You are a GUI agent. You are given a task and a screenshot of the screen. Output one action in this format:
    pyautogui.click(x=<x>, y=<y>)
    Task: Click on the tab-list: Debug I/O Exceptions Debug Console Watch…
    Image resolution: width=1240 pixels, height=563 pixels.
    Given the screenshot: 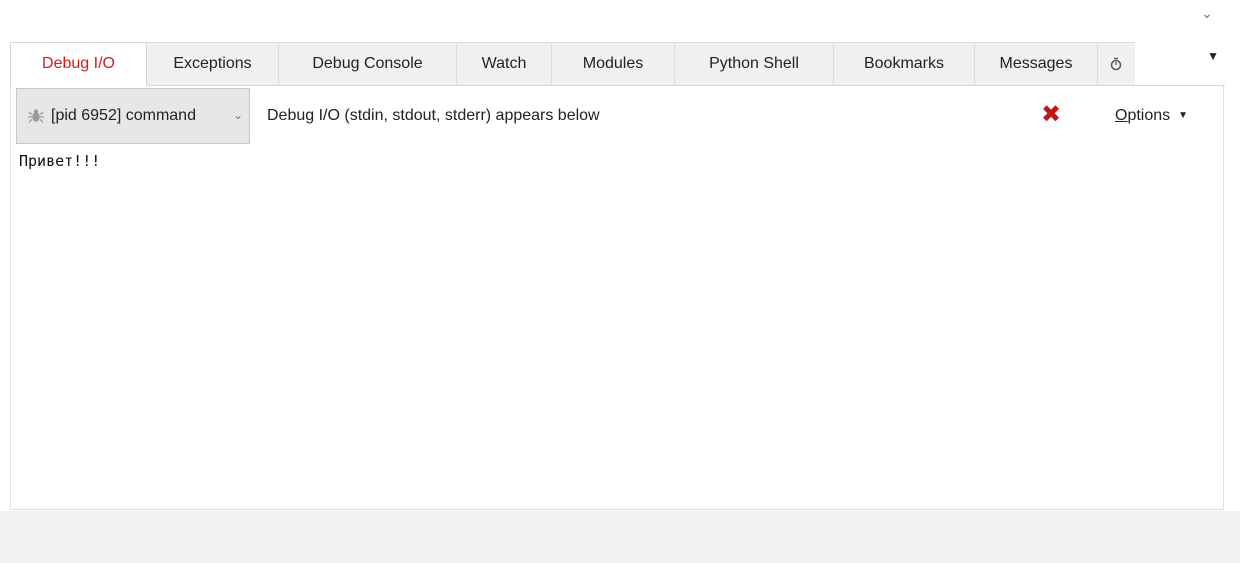 What is the action you would take?
    pyautogui.click(x=617, y=64)
    